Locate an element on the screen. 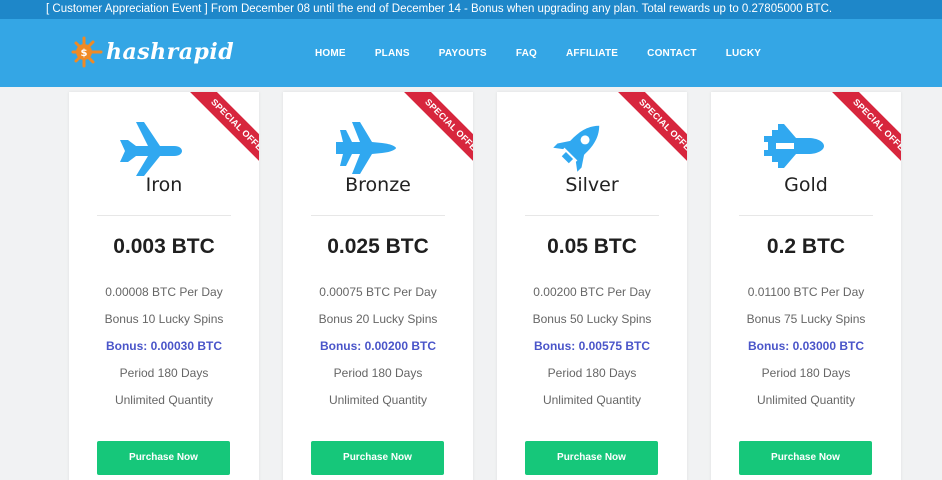 This screenshot has width=942, height=480. plan-name: Bronze is located at coordinates (378, 185).